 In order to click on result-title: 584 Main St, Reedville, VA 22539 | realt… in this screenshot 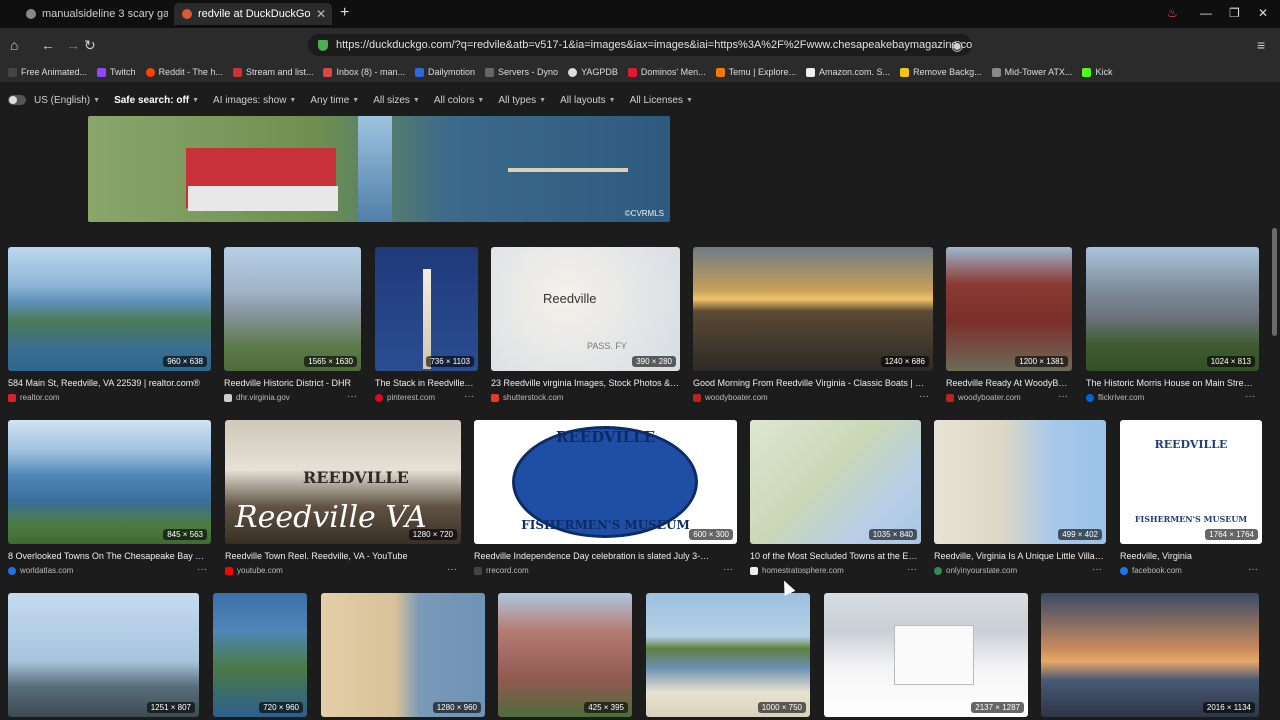, I will do `click(108, 383)`.